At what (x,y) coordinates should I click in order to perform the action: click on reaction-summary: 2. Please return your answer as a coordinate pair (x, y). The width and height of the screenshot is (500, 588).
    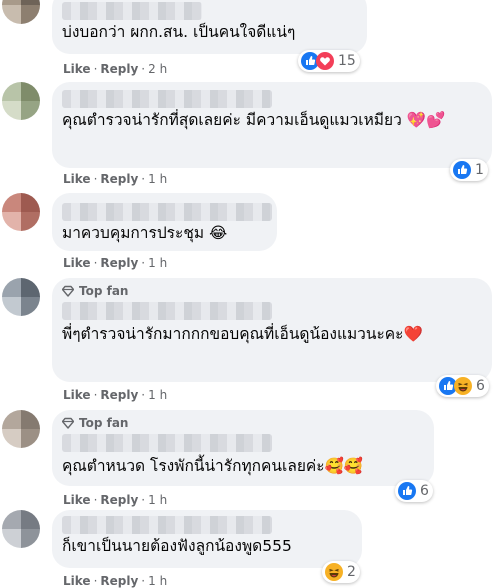
    Looking at the image, I should click on (341, 572).